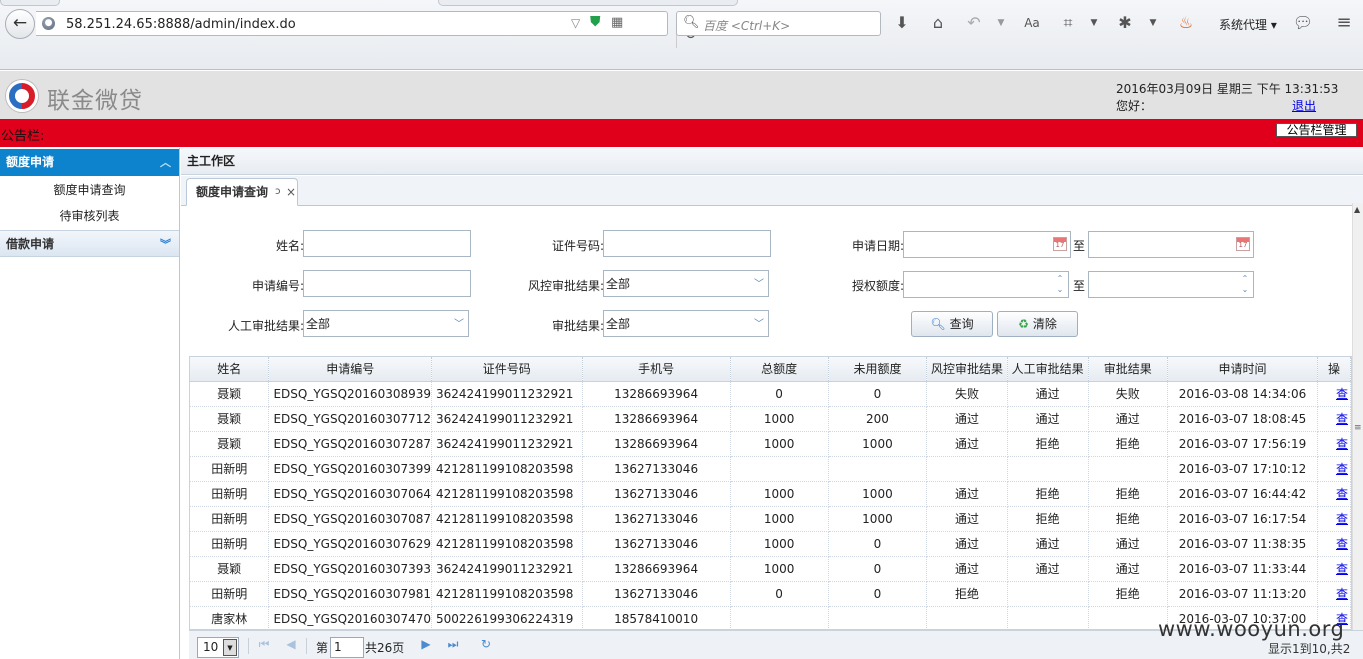 The image size is (1363, 659). I want to click on column-header: 姓名, so click(230, 369).